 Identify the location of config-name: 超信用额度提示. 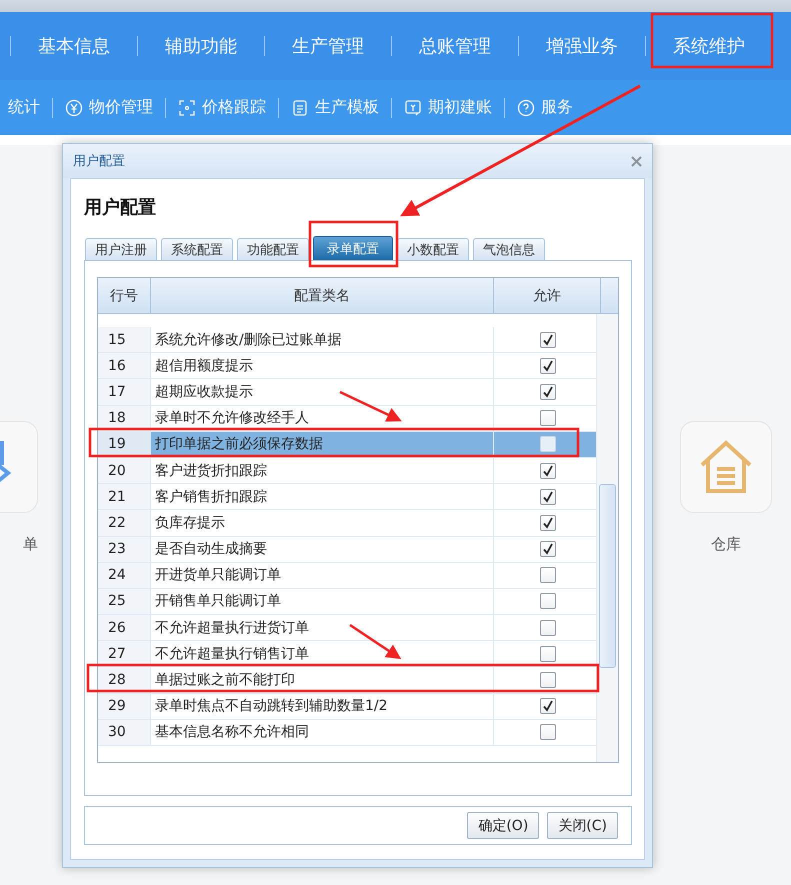
(322, 365).